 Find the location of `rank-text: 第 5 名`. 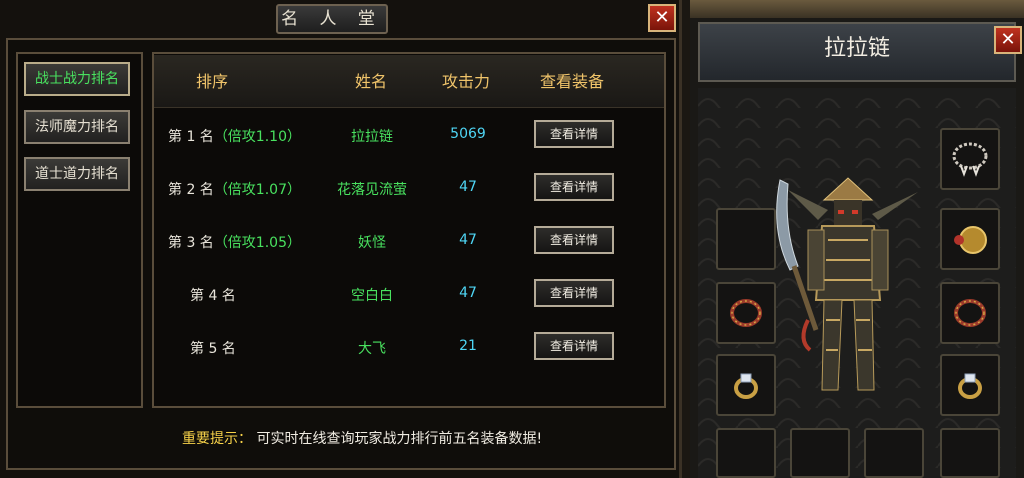

rank-text: 第 5 名 is located at coordinates (213, 349).